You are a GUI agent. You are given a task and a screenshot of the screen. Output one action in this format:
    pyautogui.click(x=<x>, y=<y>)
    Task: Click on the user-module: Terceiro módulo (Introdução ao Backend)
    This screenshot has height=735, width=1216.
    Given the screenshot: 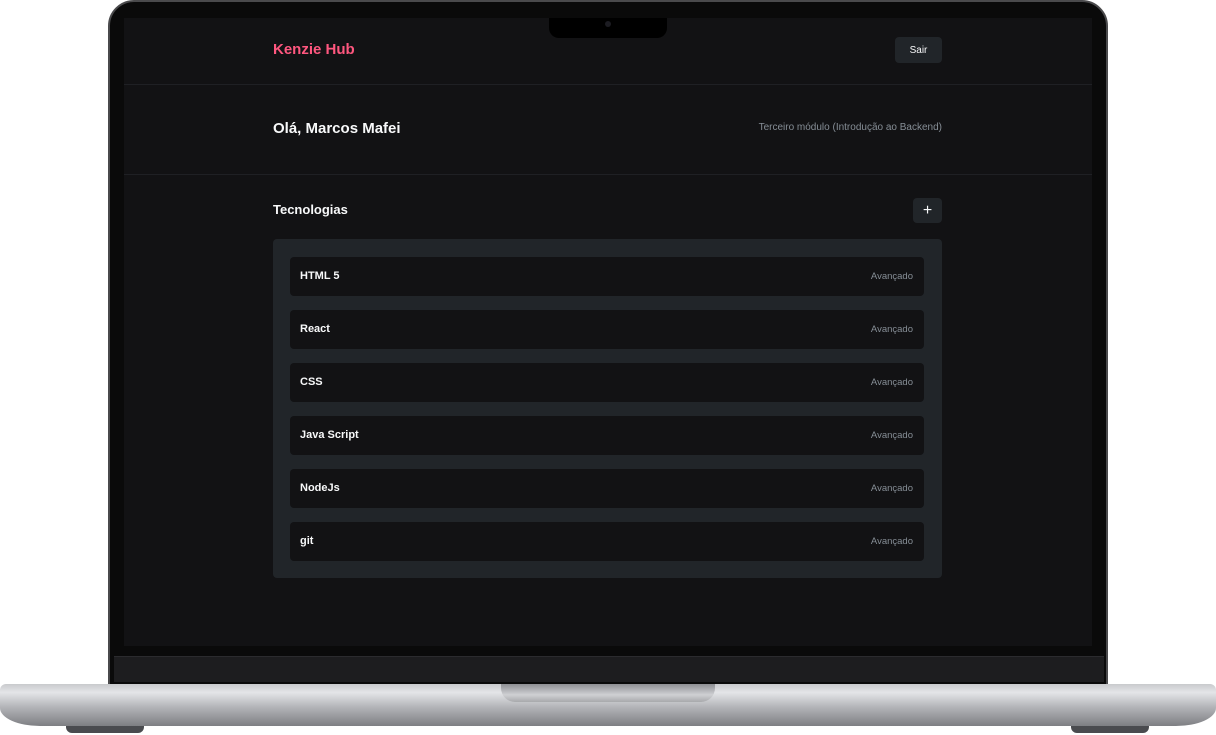 What is the action you would take?
    pyautogui.click(x=850, y=127)
    